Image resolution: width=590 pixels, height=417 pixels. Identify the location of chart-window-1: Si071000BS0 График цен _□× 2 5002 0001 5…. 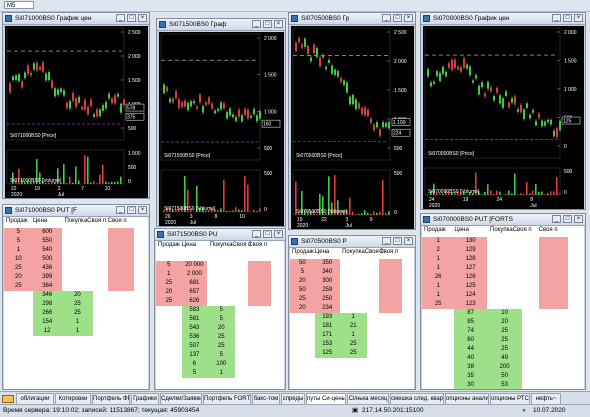
(76, 105).